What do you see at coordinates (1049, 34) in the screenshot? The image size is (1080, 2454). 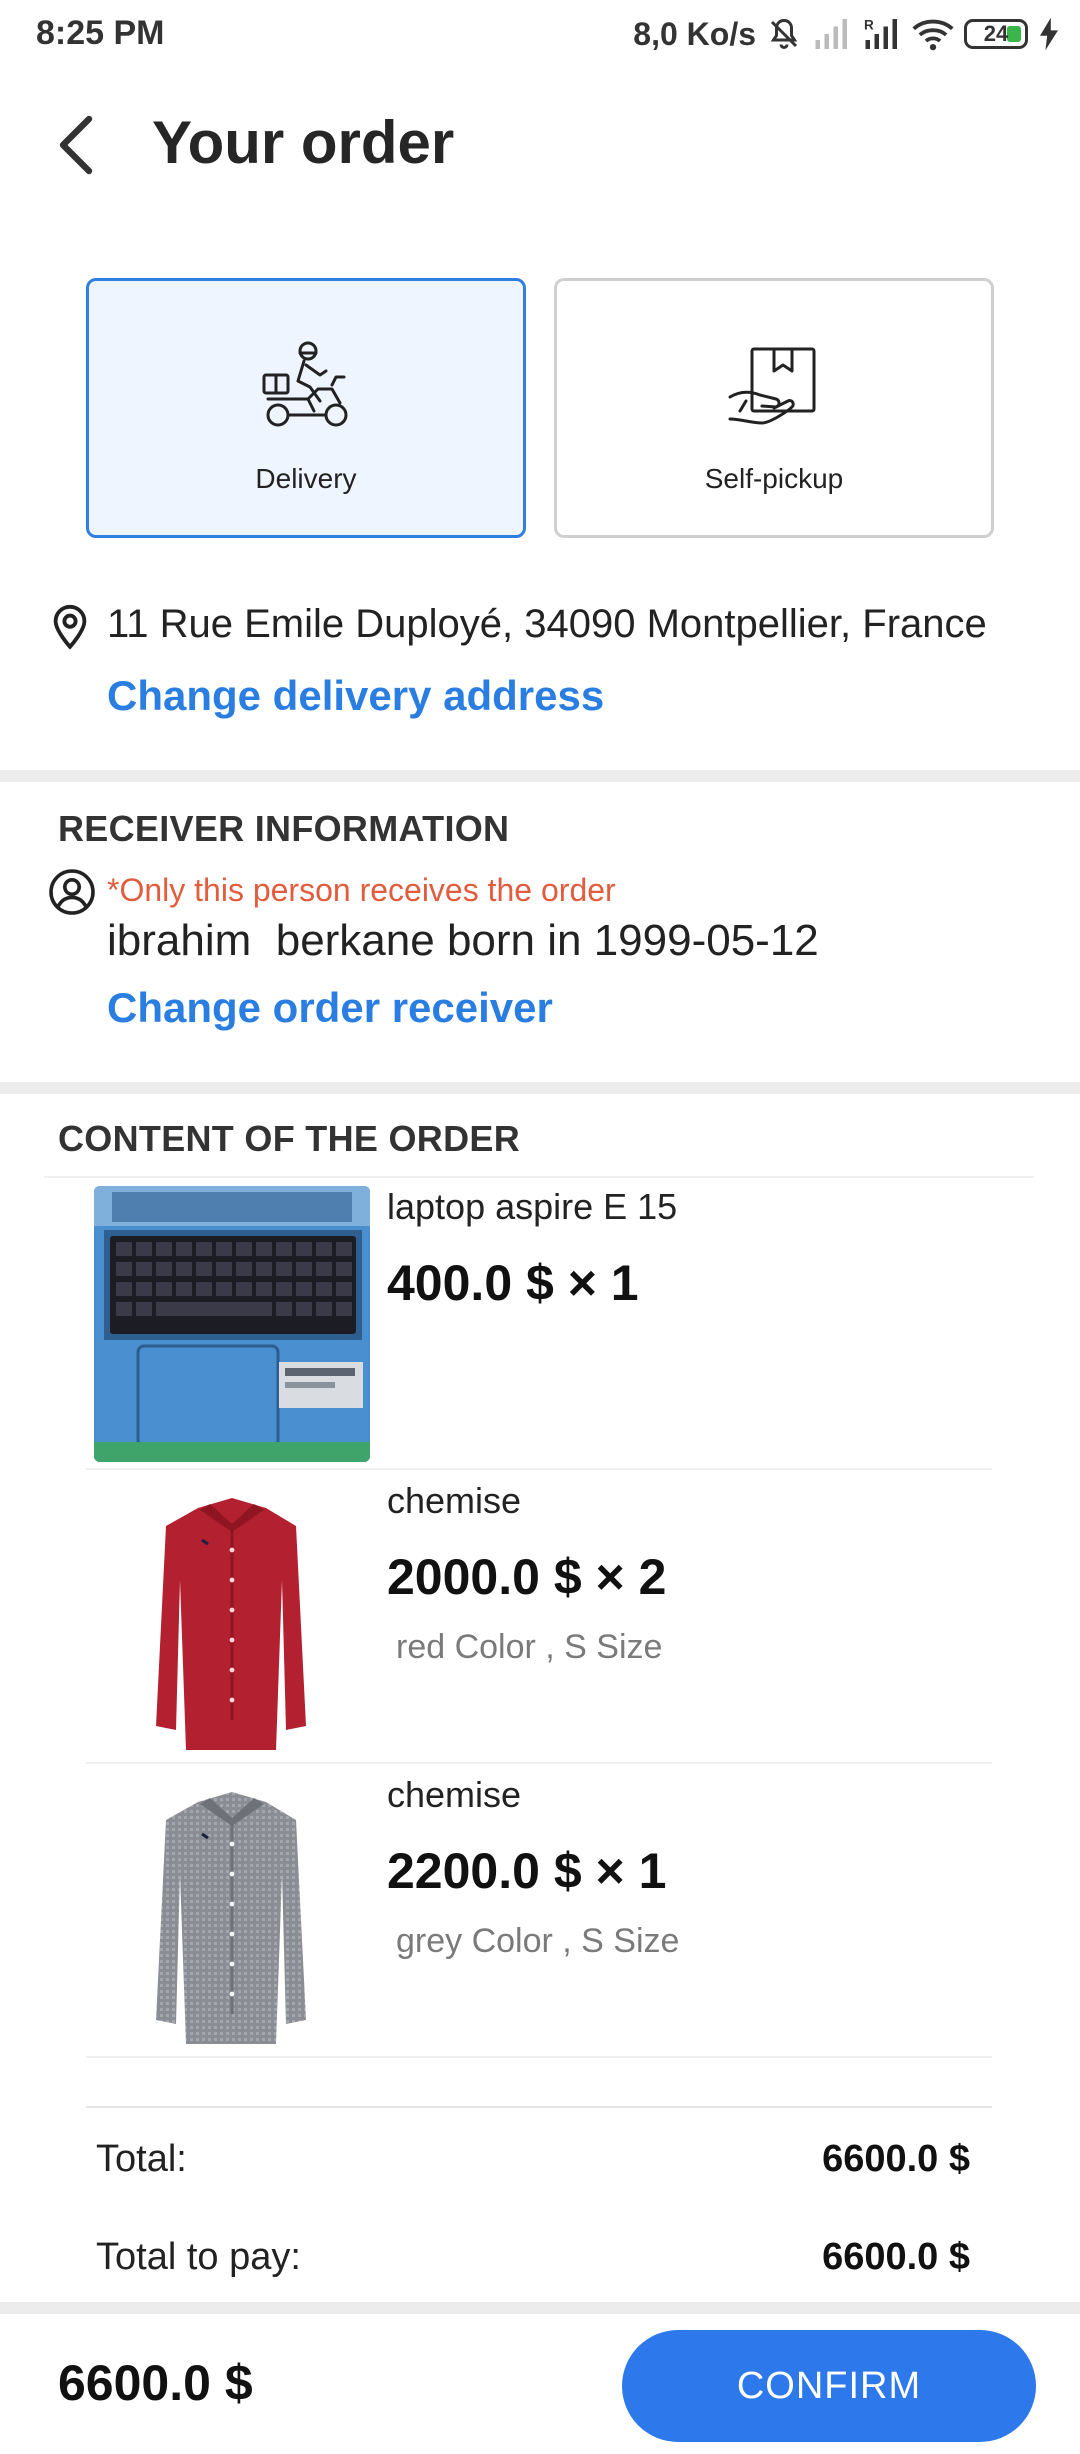 I see `charging-icon` at bounding box center [1049, 34].